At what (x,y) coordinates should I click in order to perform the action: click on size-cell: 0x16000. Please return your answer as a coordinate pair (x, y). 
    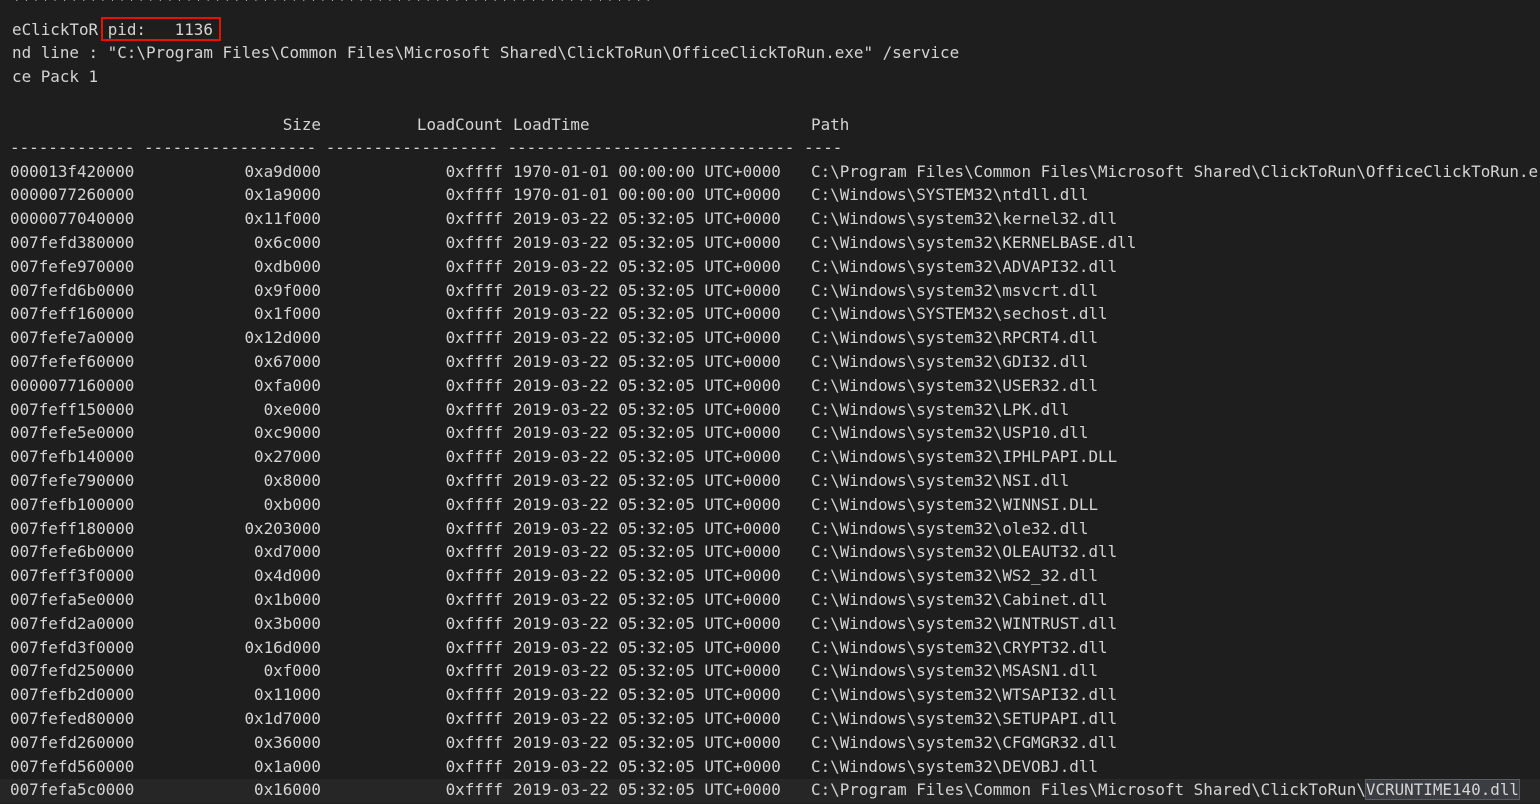
    Looking at the image, I should click on (287, 790).